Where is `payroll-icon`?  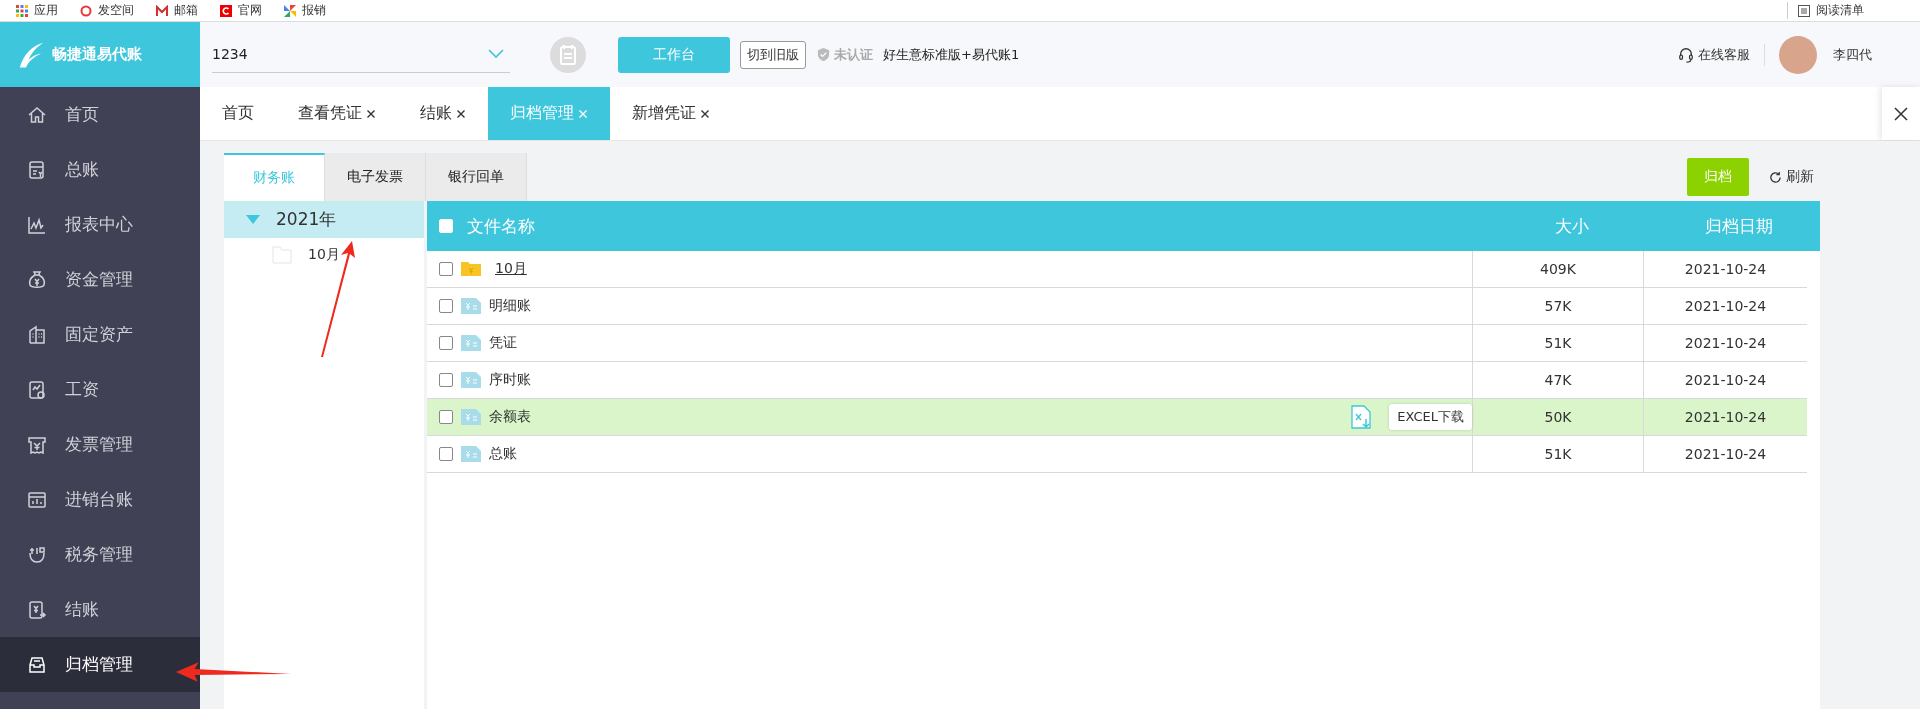
payroll-icon is located at coordinates (37, 389).